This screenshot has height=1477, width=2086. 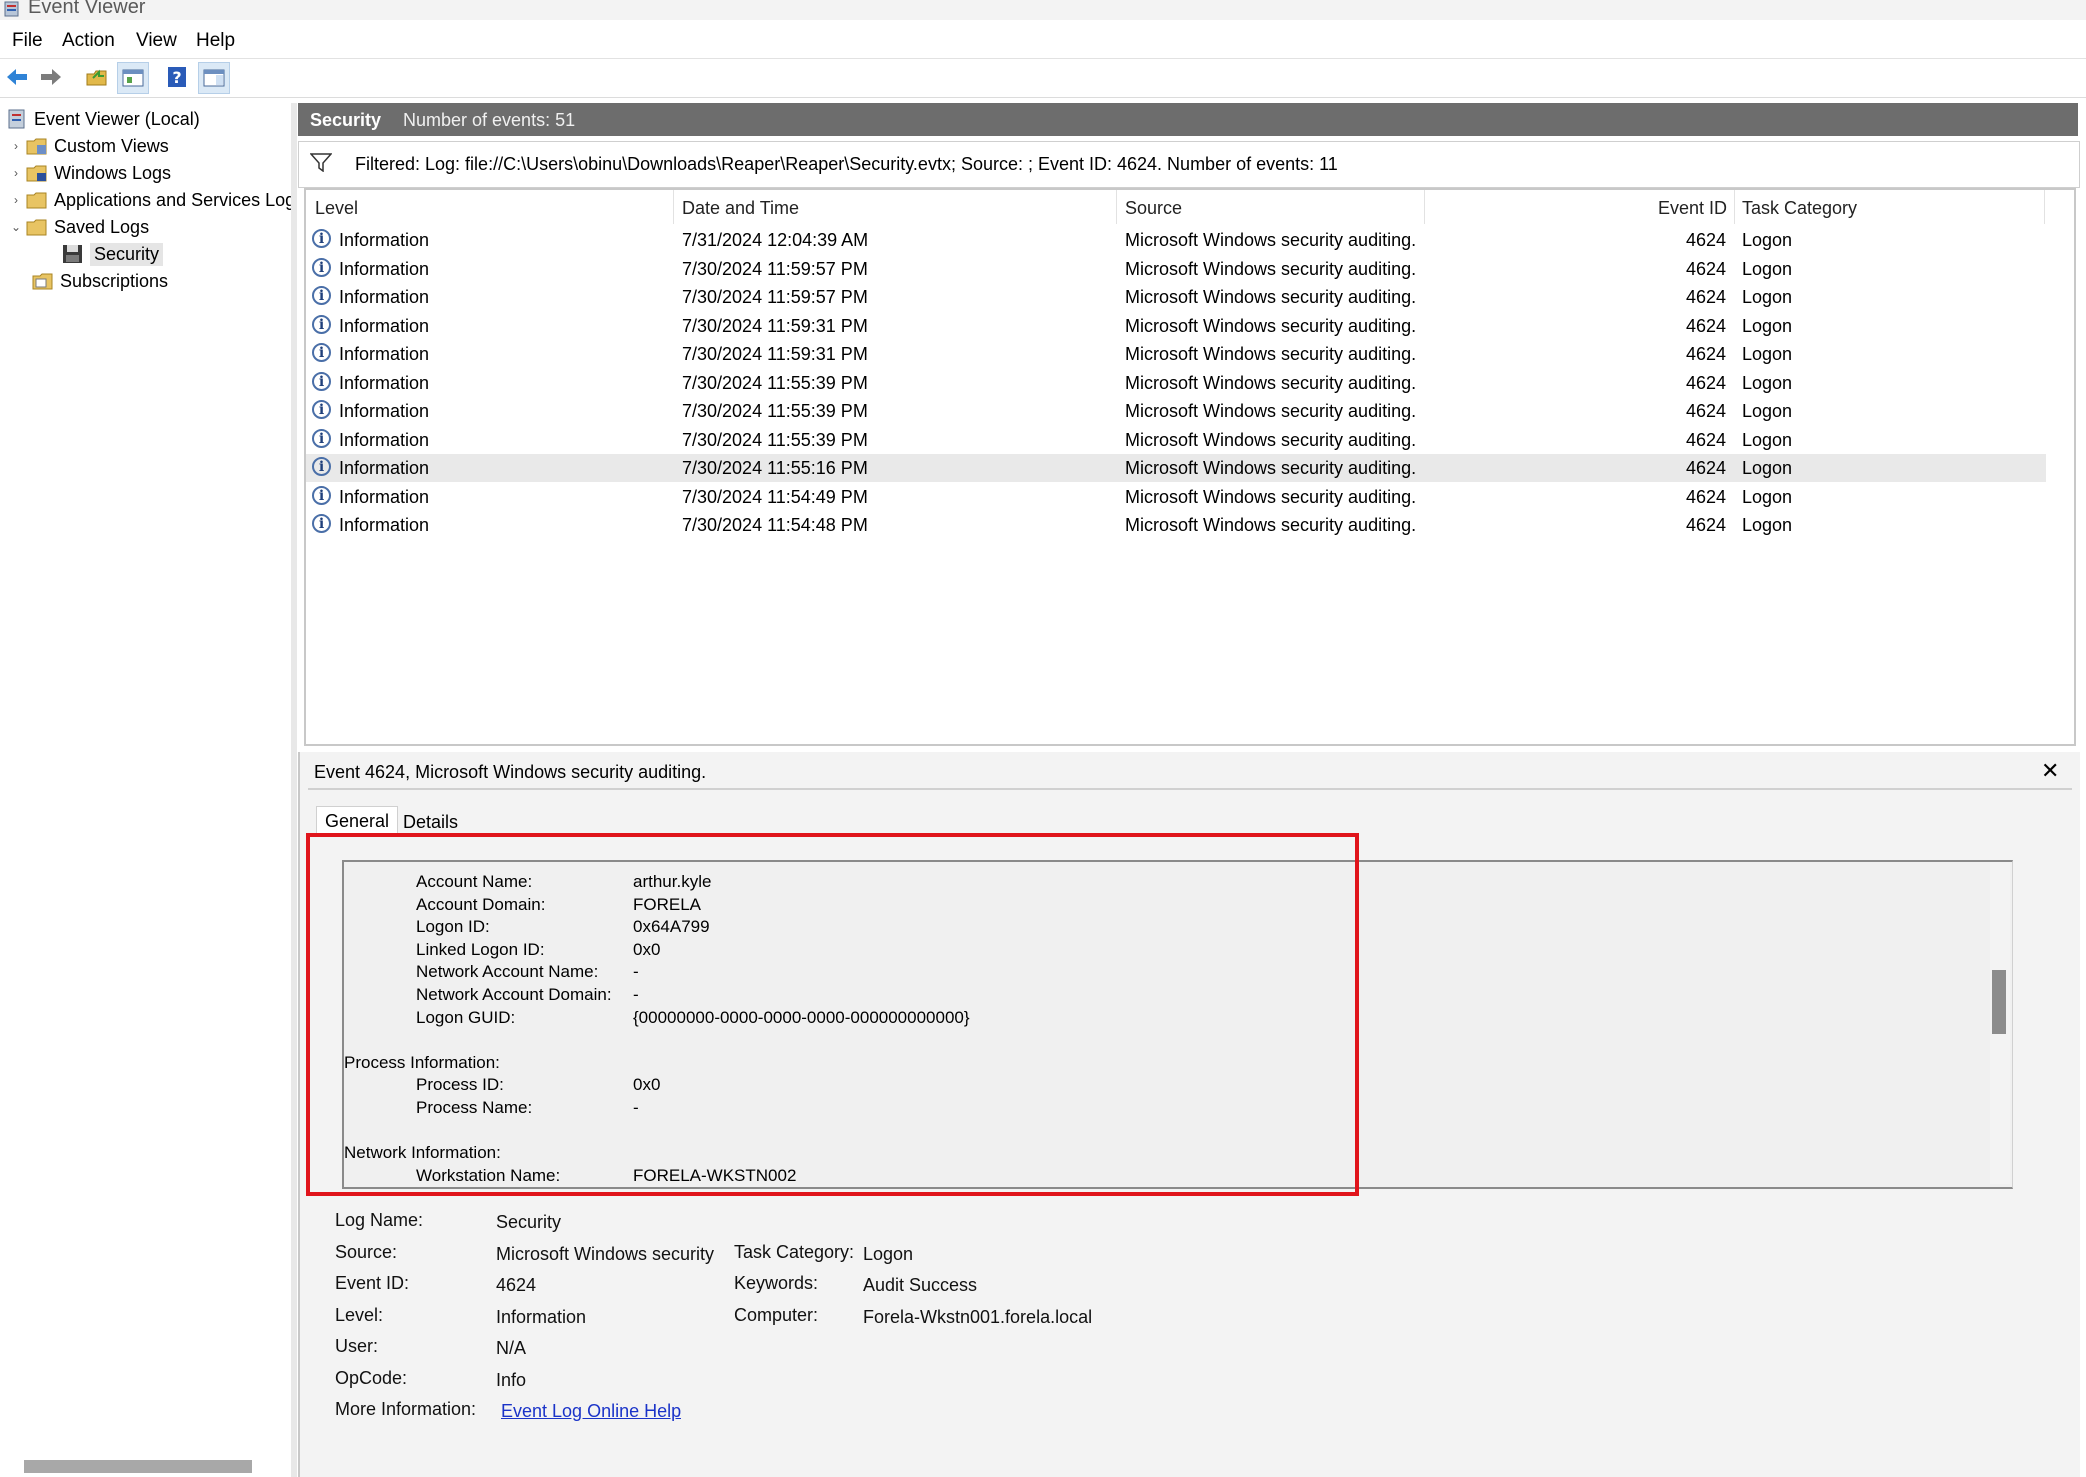 I want to click on property-label: Event ID:, so click(x=372, y=1283).